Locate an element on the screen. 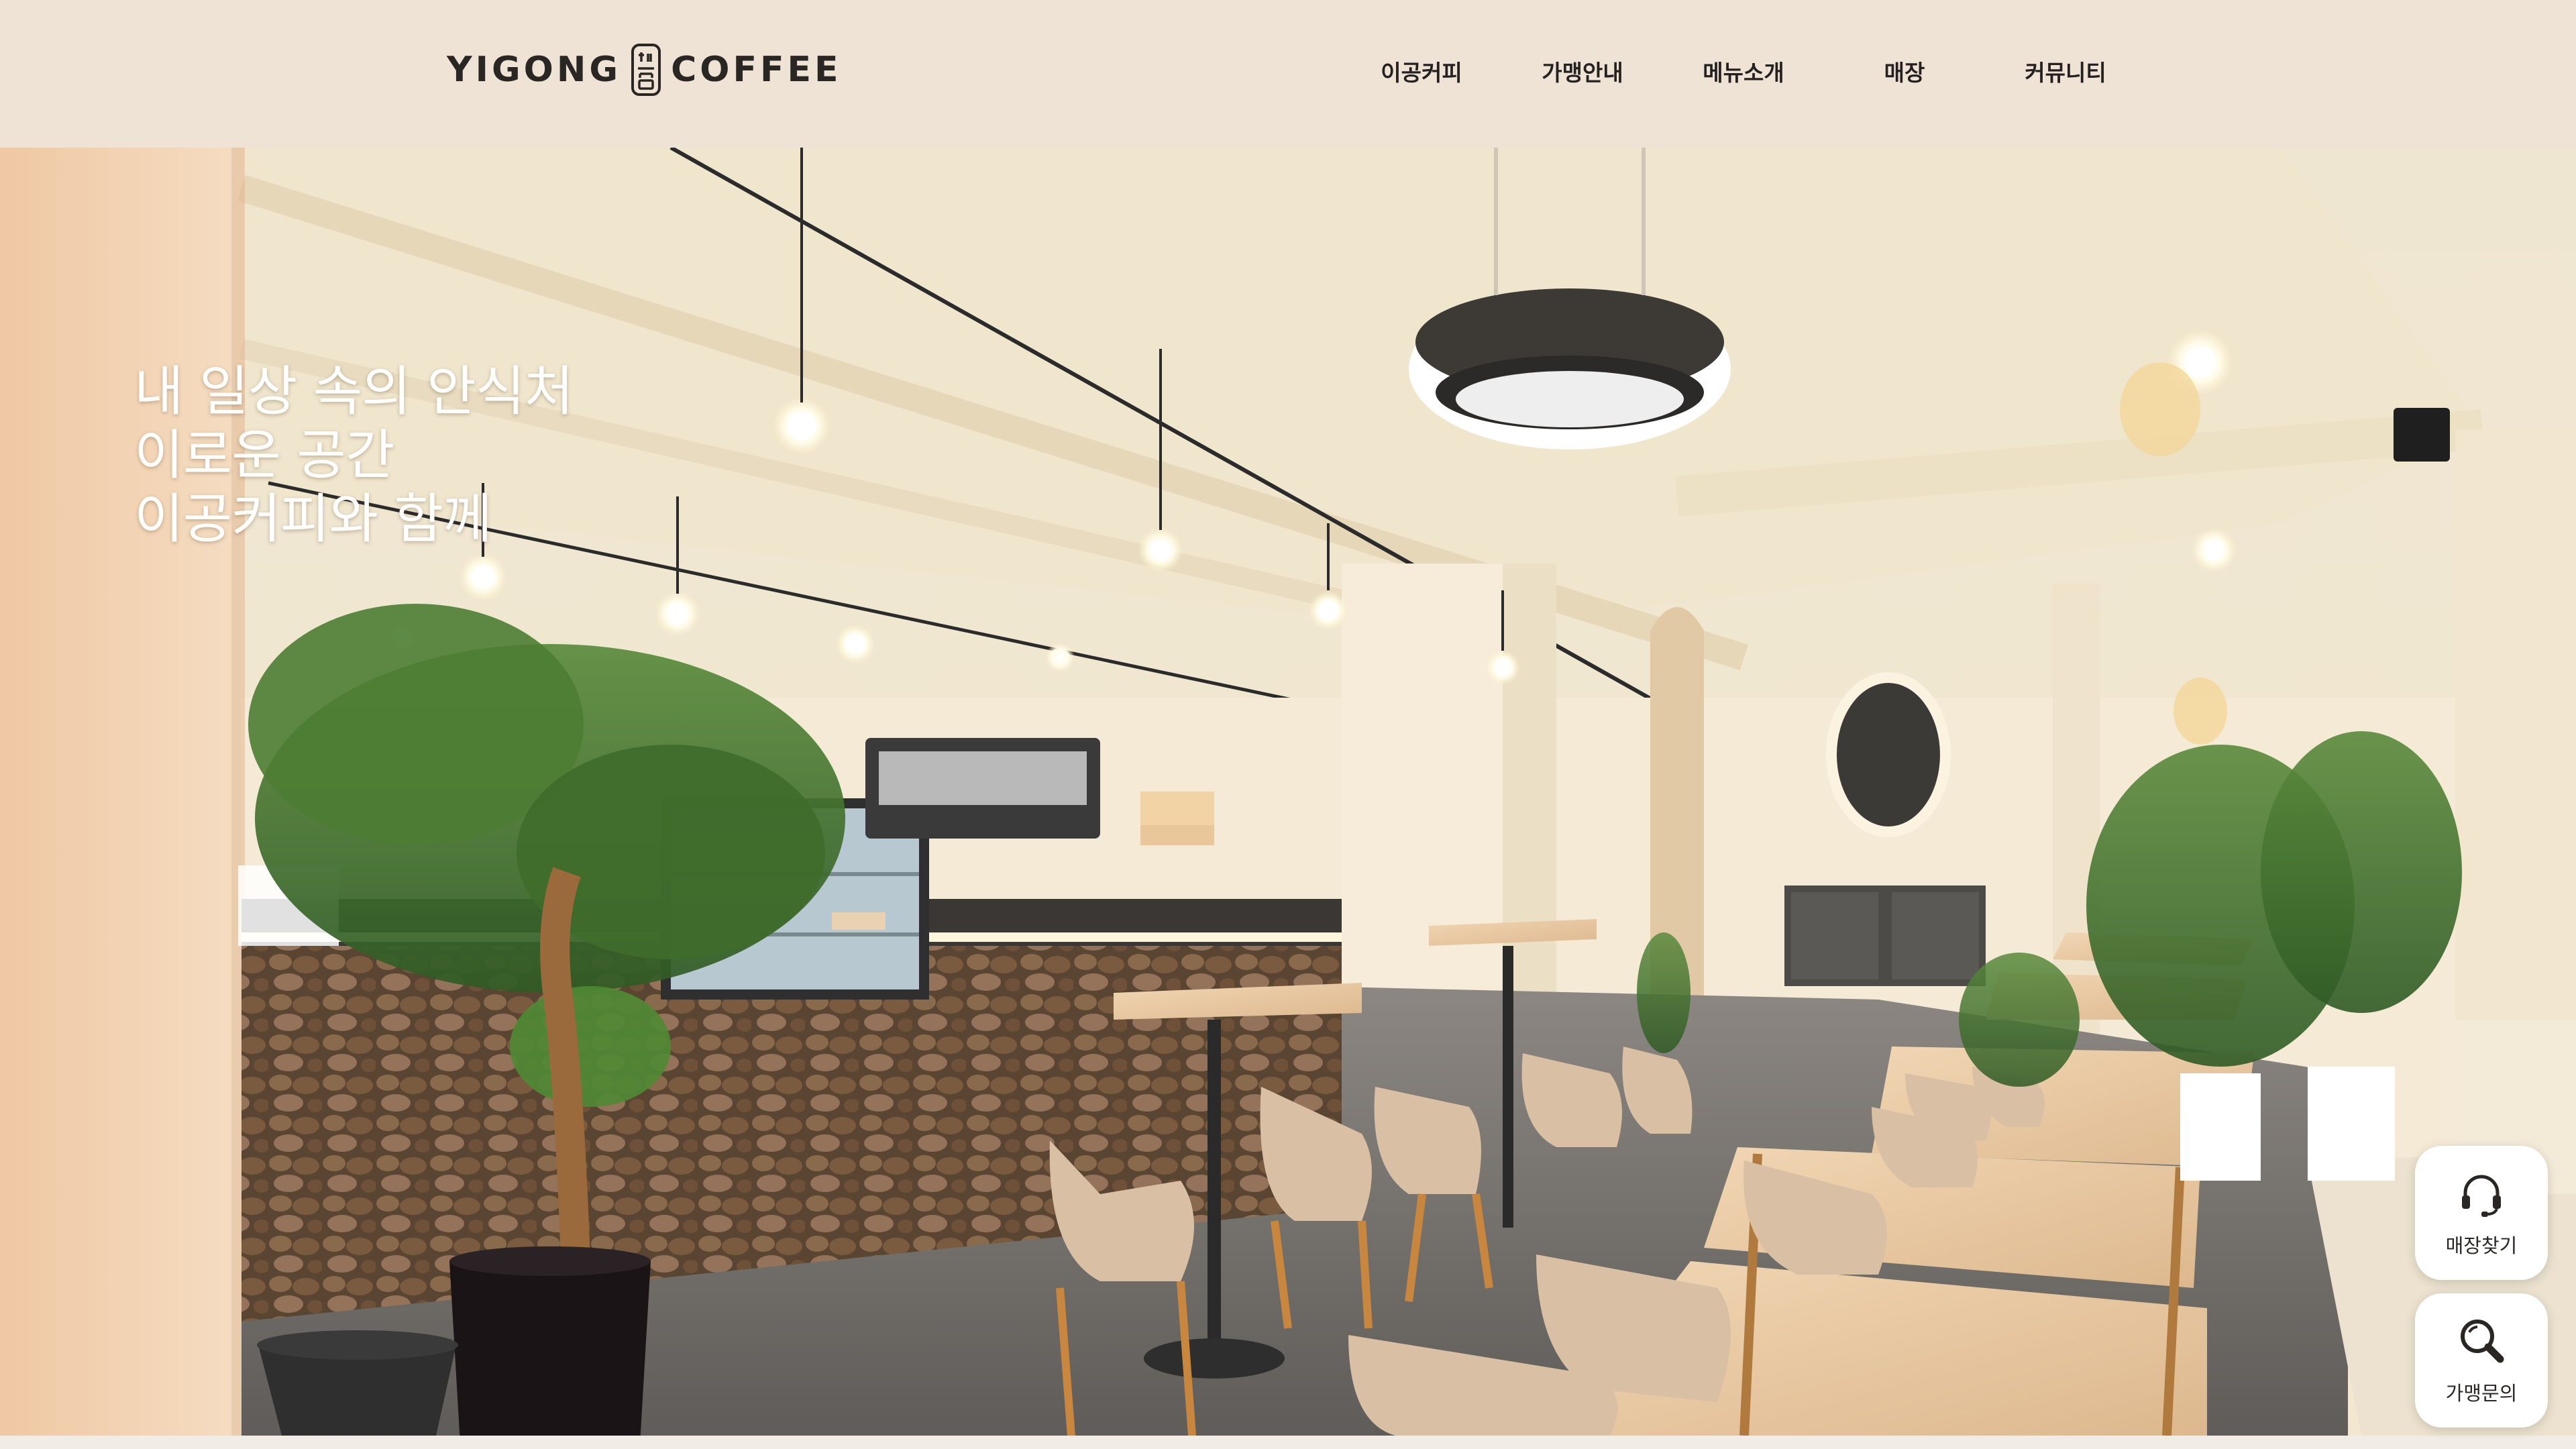  brand-logo: YIGONG COFFEE is located at coordinates (644, 69).